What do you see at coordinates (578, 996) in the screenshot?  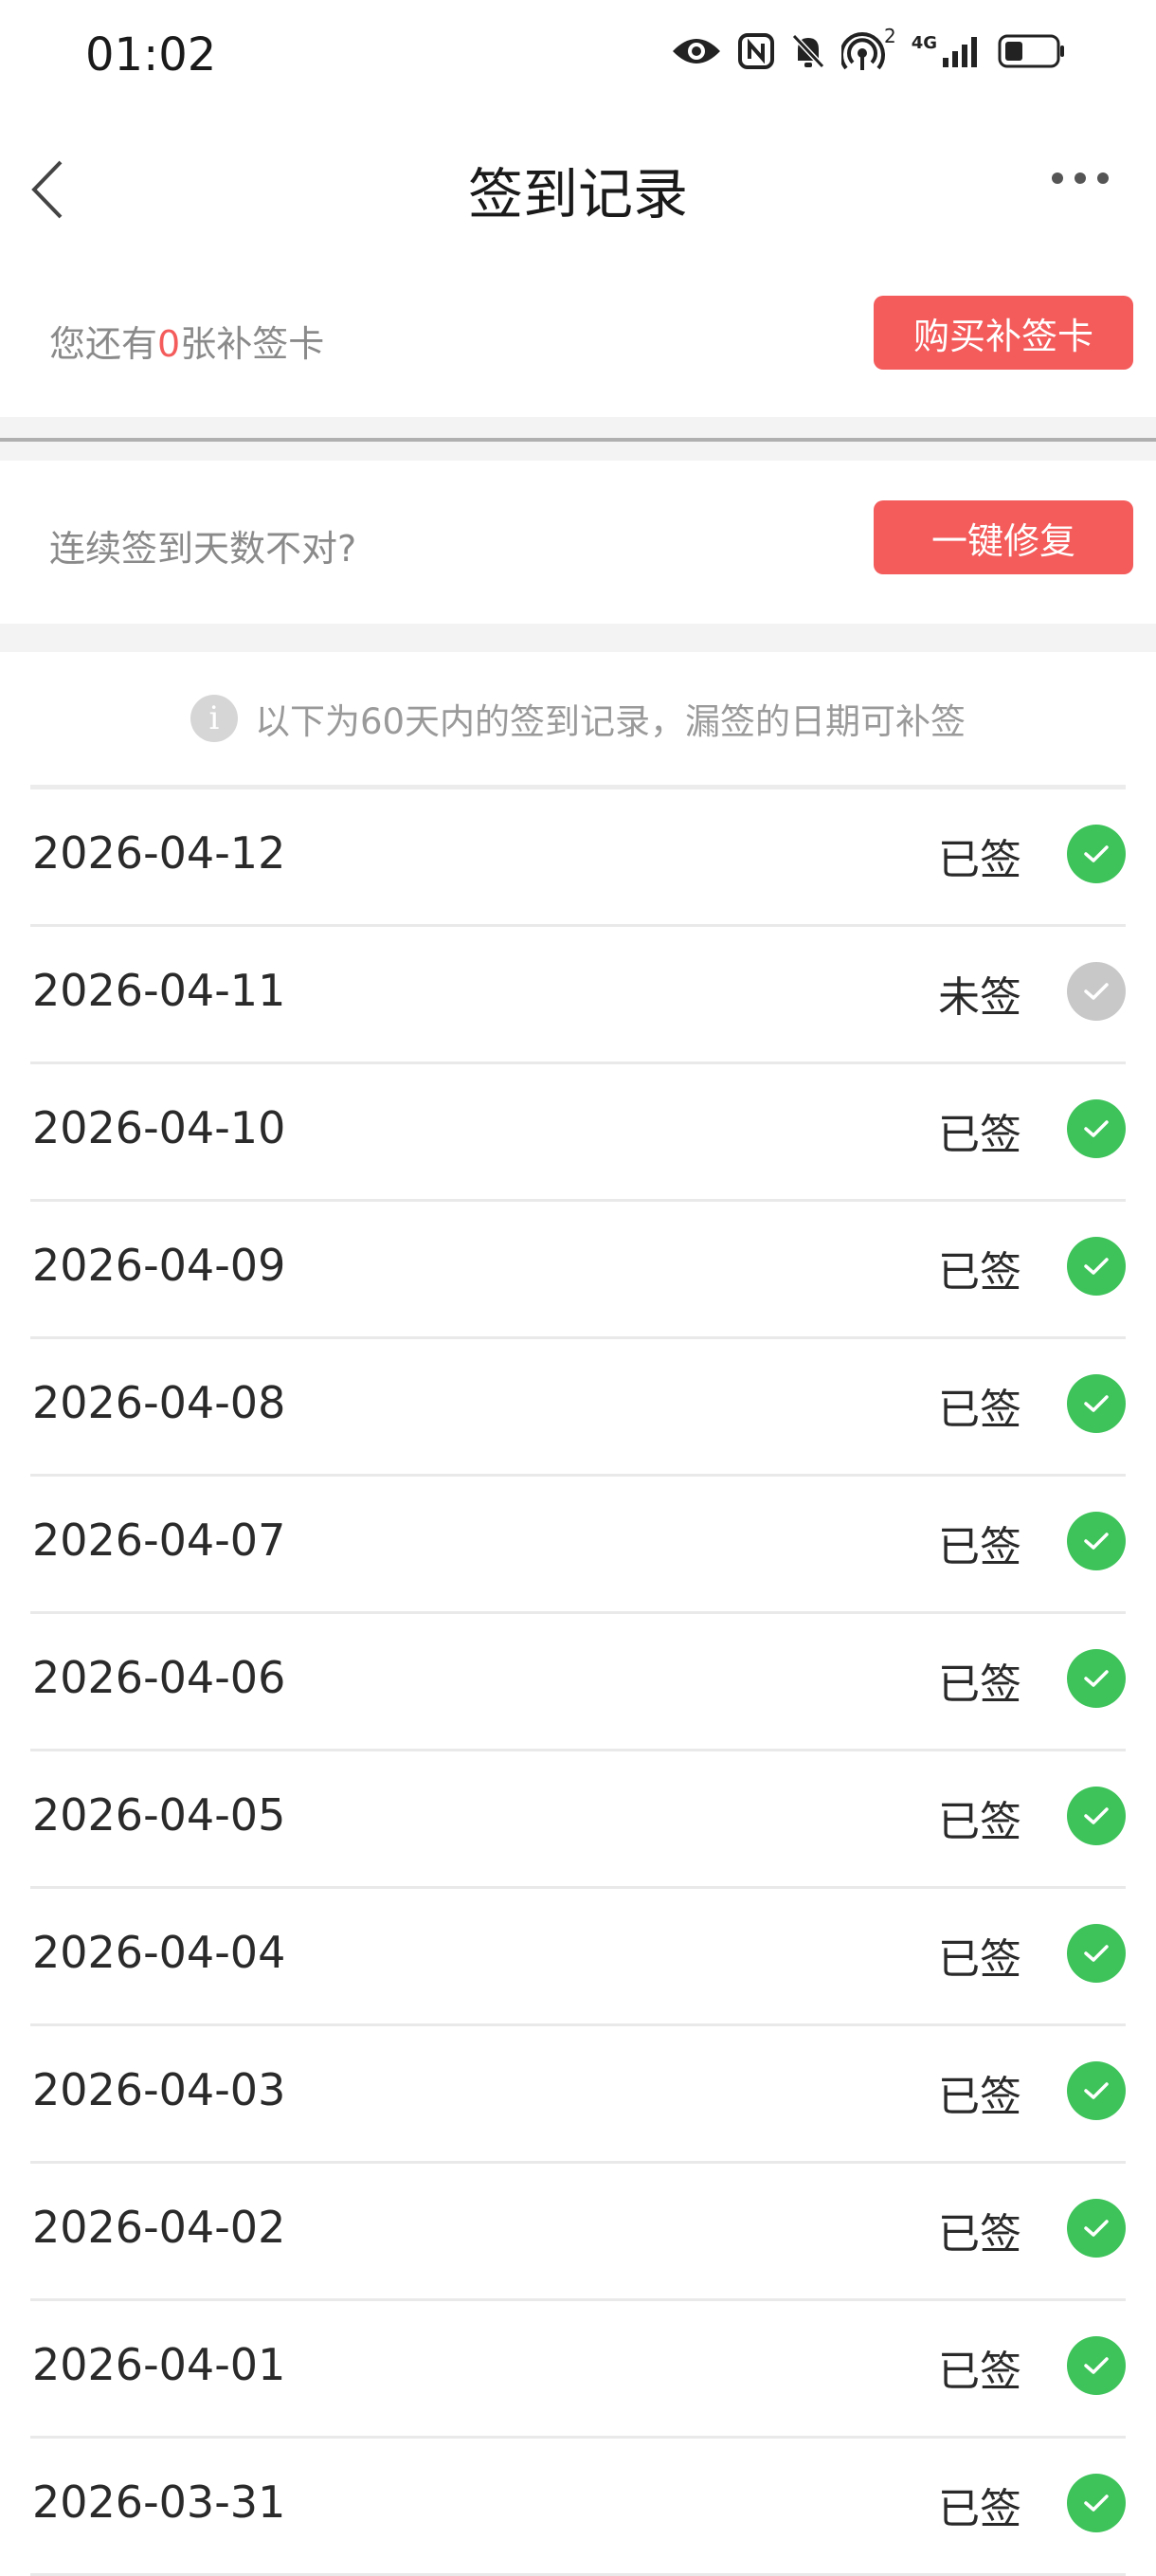 I see `record-row: 2026-04-11 未签` at bounding box center [578, 996].